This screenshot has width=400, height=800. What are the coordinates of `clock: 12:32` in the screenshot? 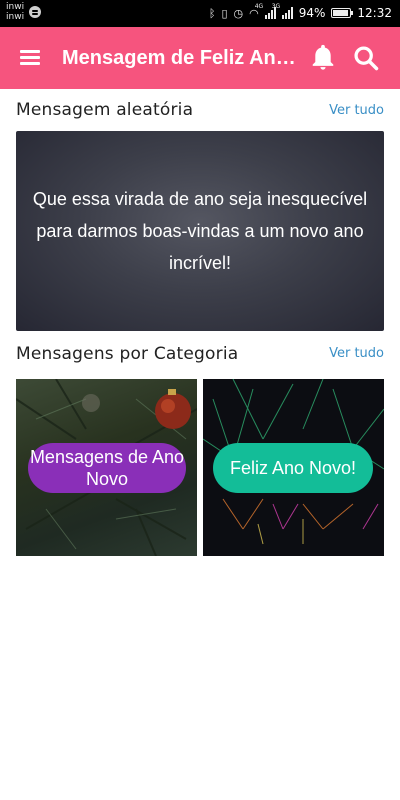 It's located at (374, 13).